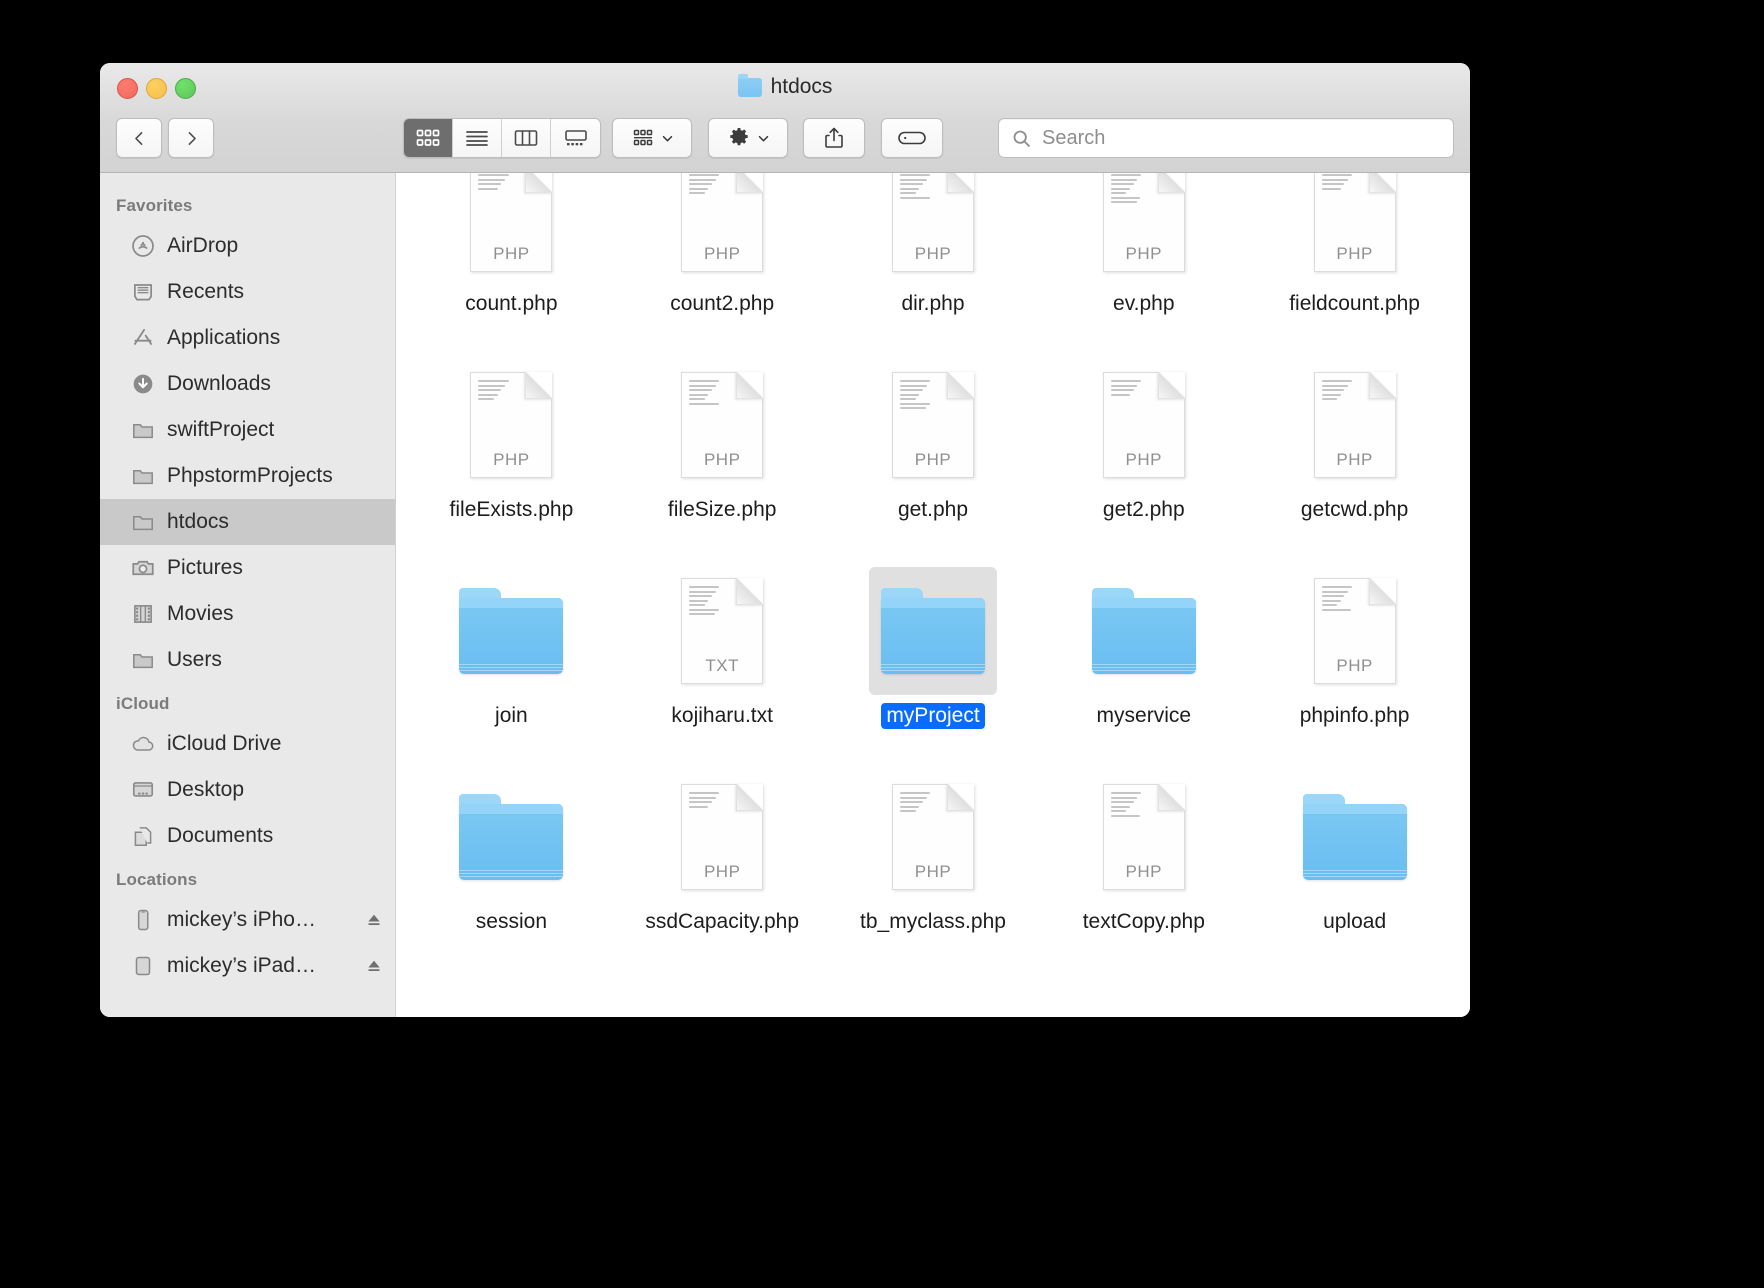  What do you see at coordinates (143, 920) in the screenshot?
I see `iphone-icon` at bounding box center [143, 920].